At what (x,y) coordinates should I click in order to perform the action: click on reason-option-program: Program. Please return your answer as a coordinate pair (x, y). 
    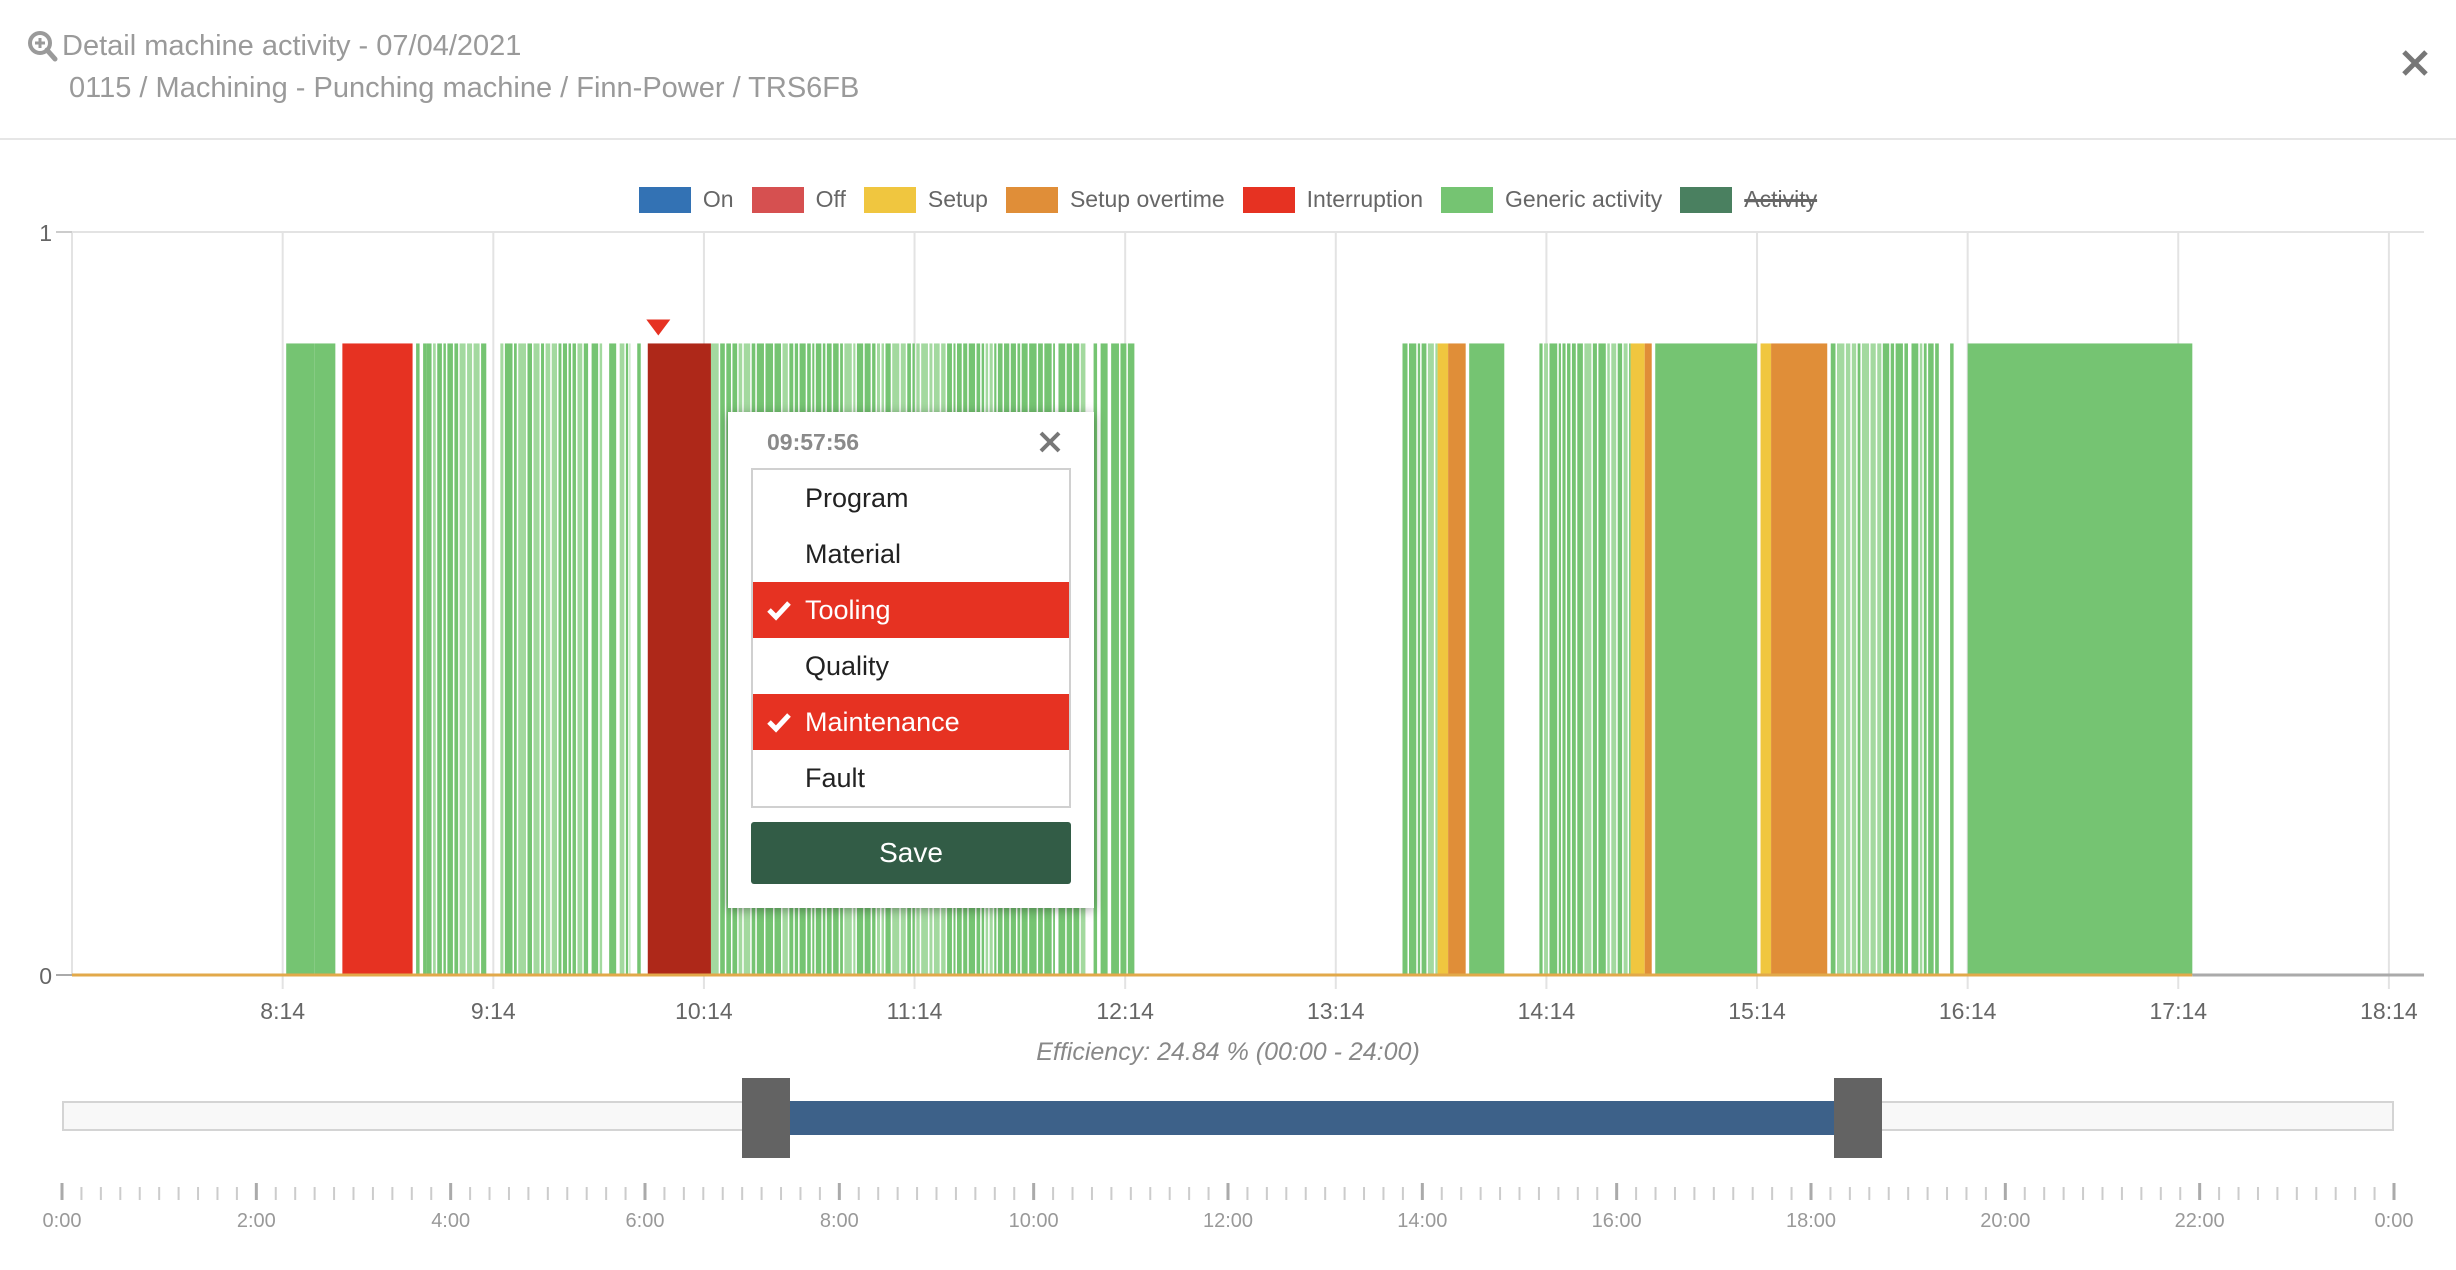
    Looking at the image, I should click on (911, 498).